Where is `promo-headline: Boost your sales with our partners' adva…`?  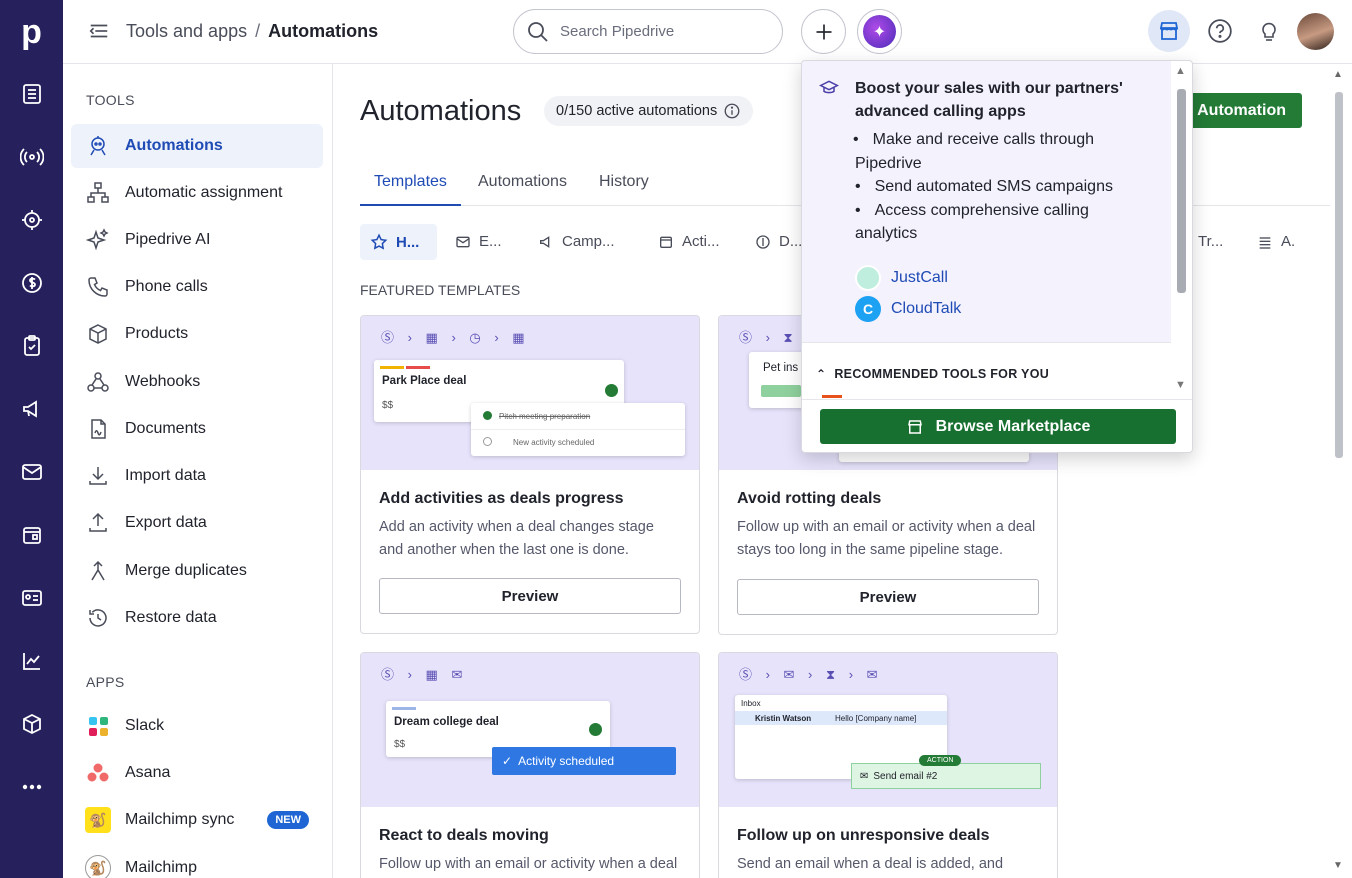 promo-headline: Boost your sales with our partners' adva… is located at coordinates (989, 100).